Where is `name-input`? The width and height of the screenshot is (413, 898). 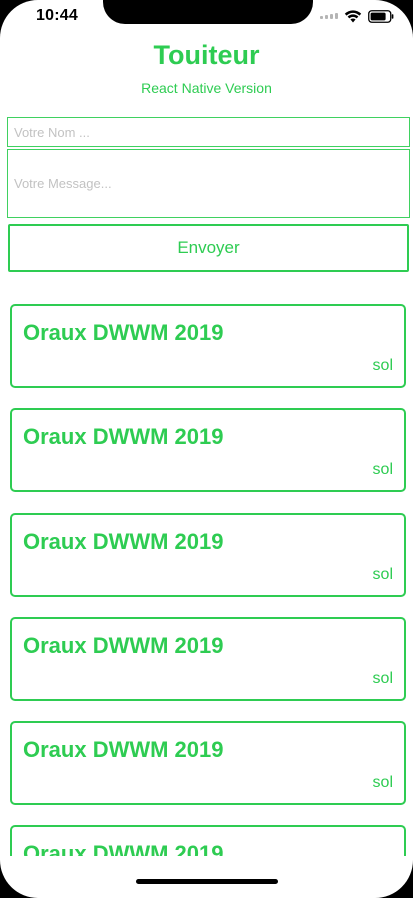 name-input is located at coordinates (208, 132).